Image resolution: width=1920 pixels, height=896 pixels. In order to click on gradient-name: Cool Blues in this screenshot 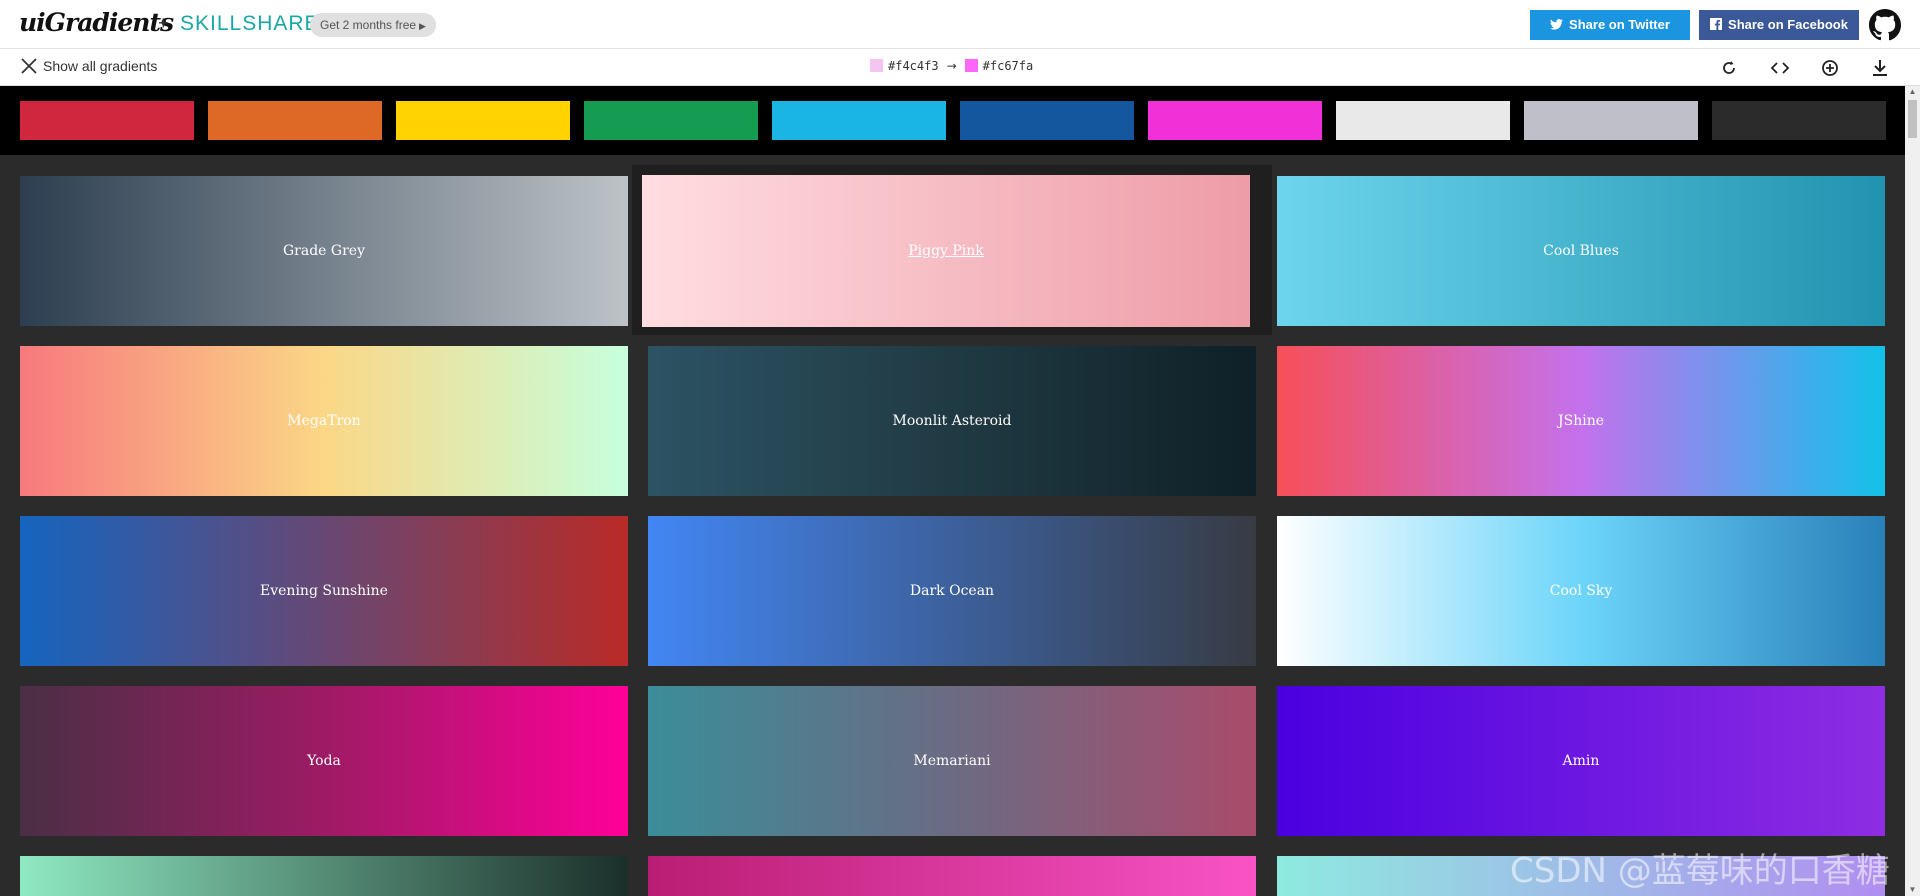, I will do `click(1581, 251)`.